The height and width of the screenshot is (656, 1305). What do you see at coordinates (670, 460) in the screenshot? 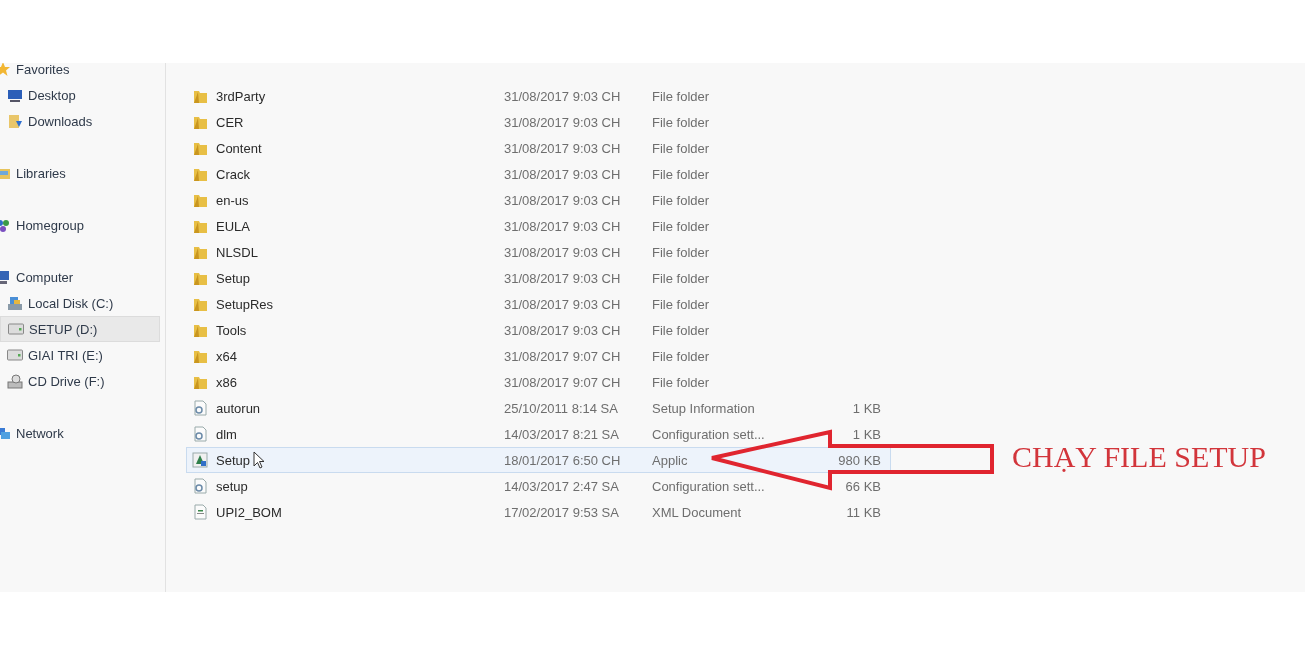
I see `file-type: Applic` at bounding box center [670, 460].